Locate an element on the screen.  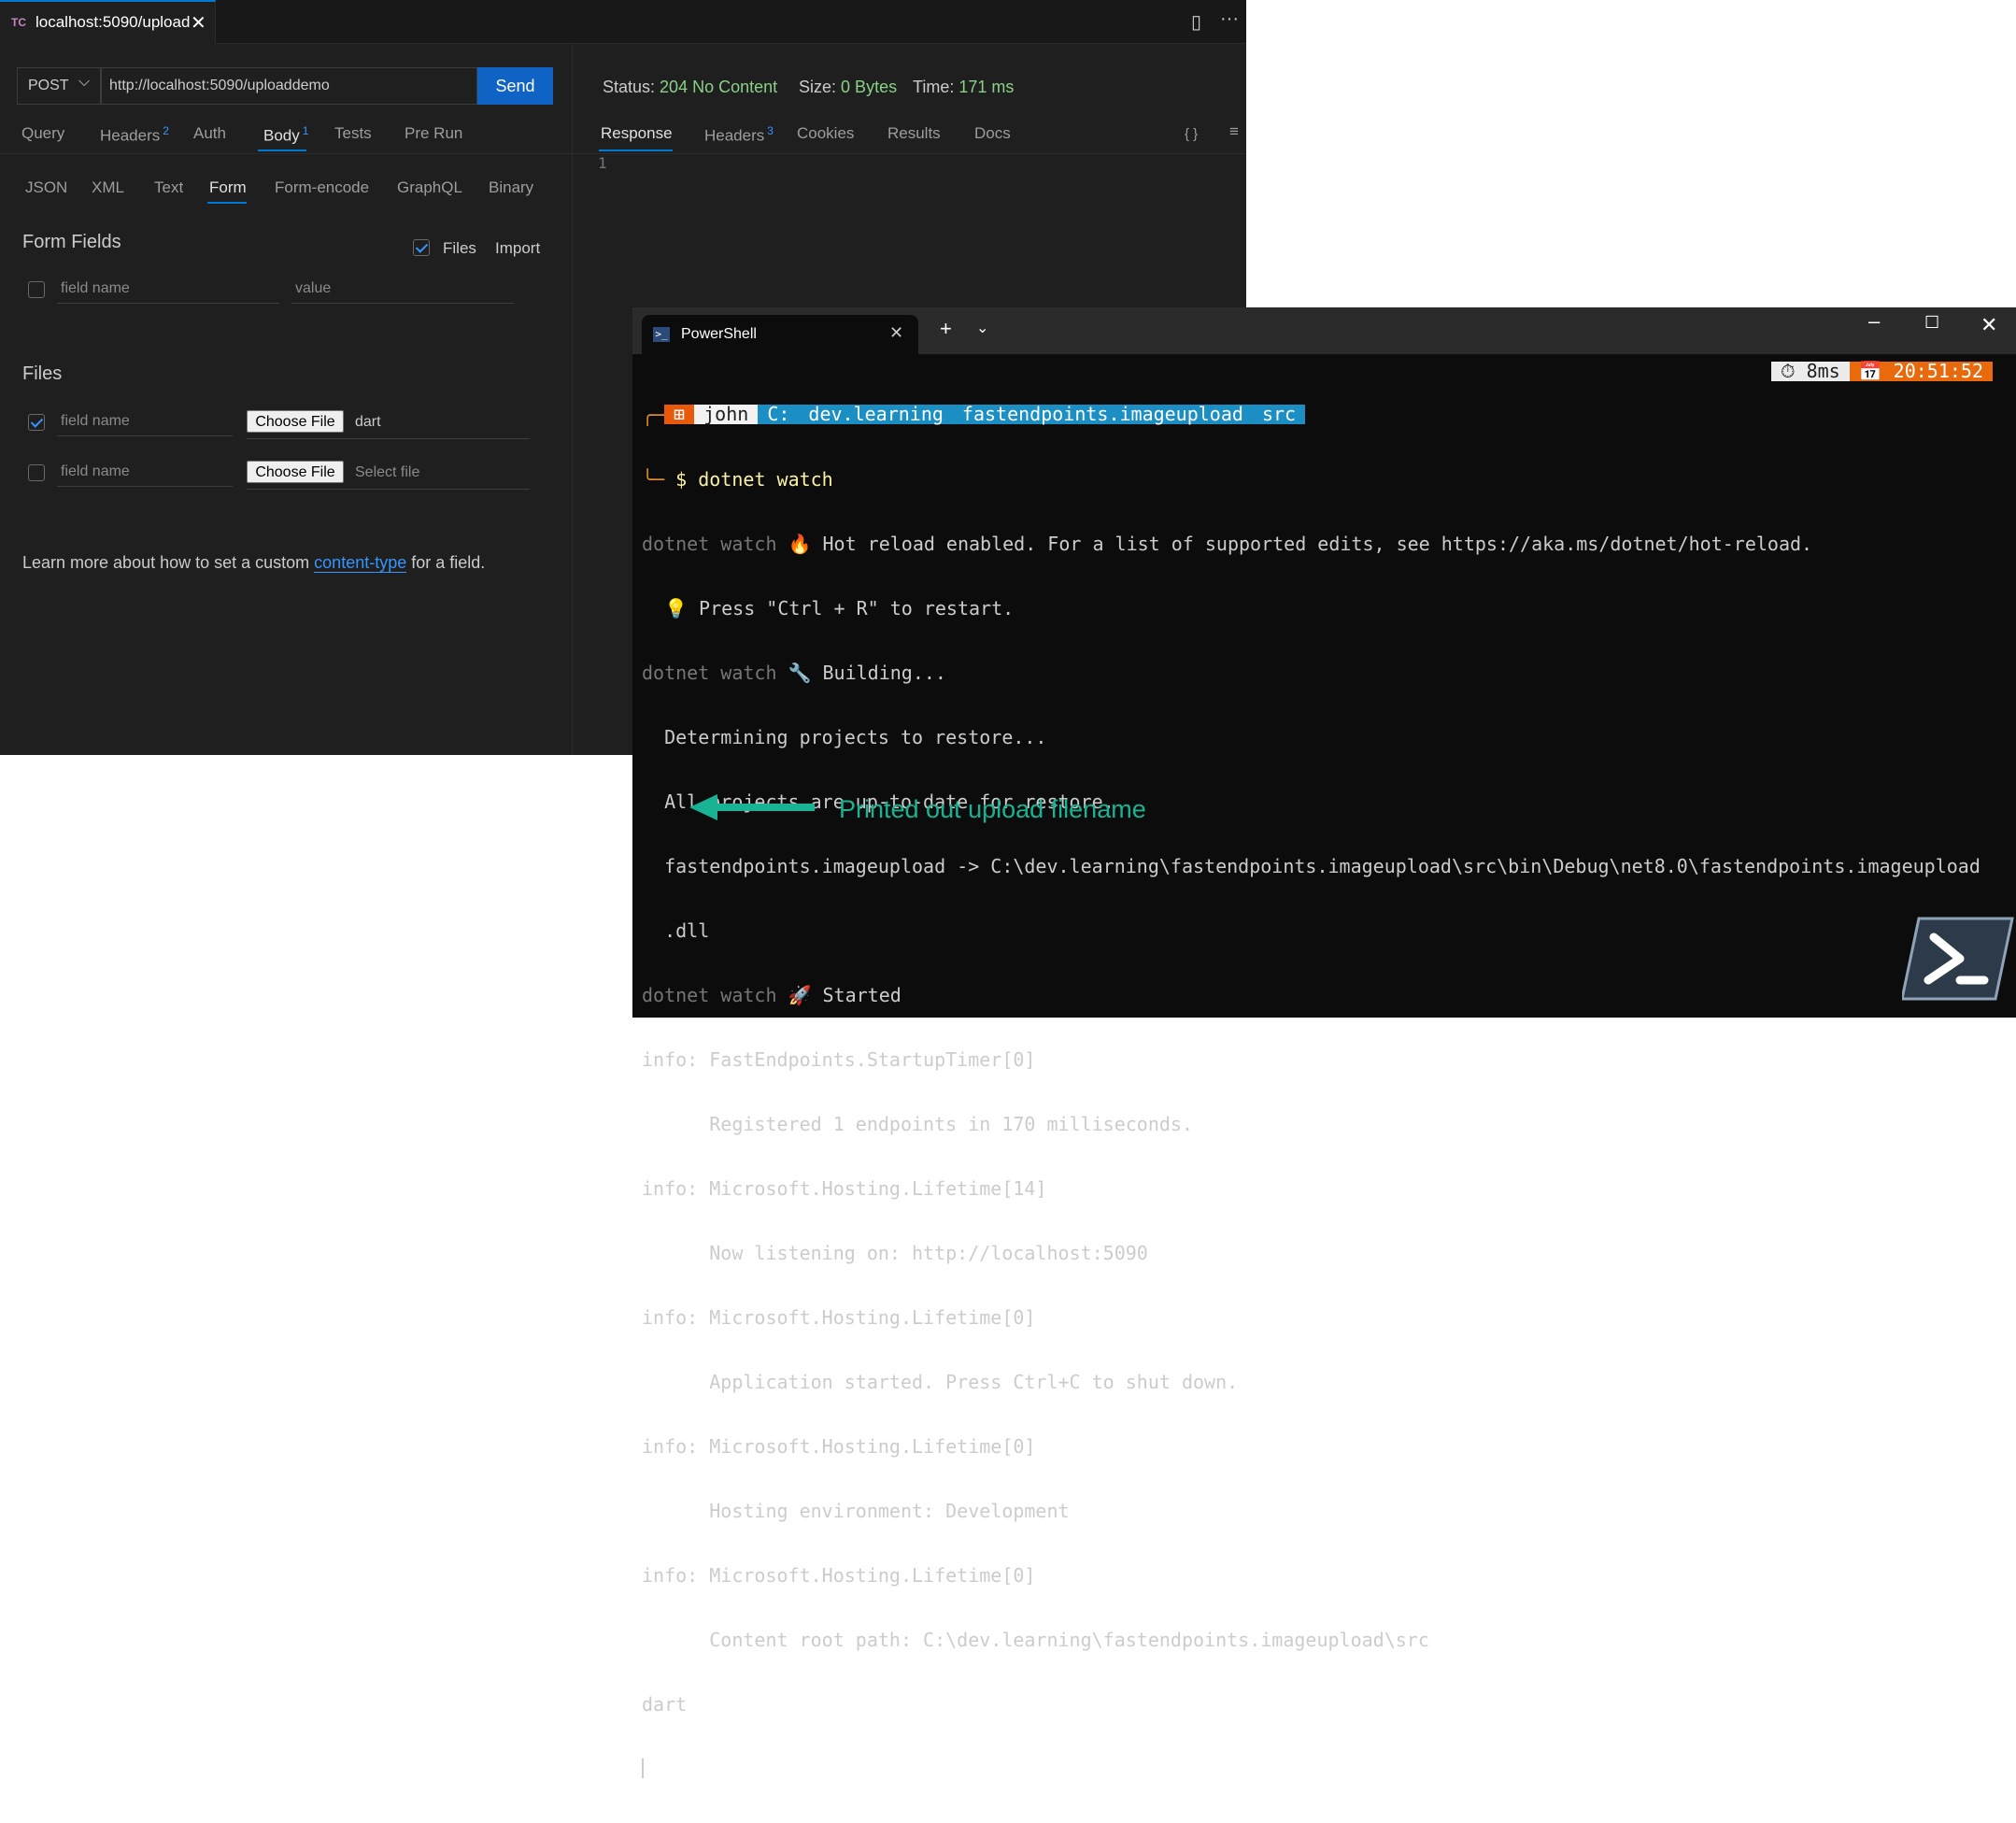
form-field-name-input: field name is located at coordinates (168, 289).